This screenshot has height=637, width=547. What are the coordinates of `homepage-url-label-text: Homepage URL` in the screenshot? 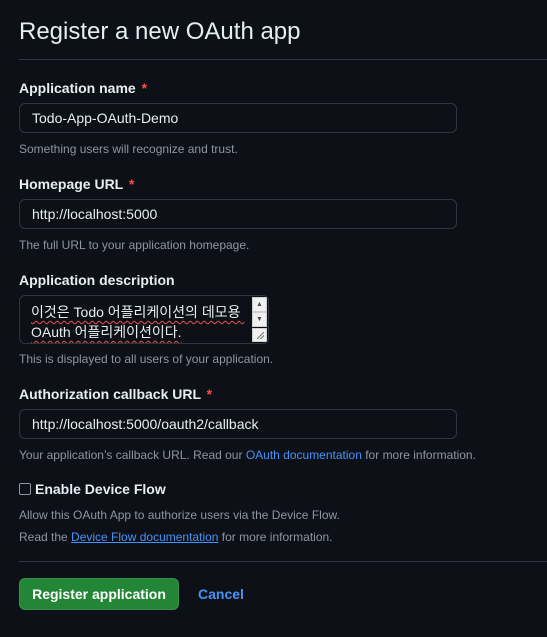 It's located at (71, 184).